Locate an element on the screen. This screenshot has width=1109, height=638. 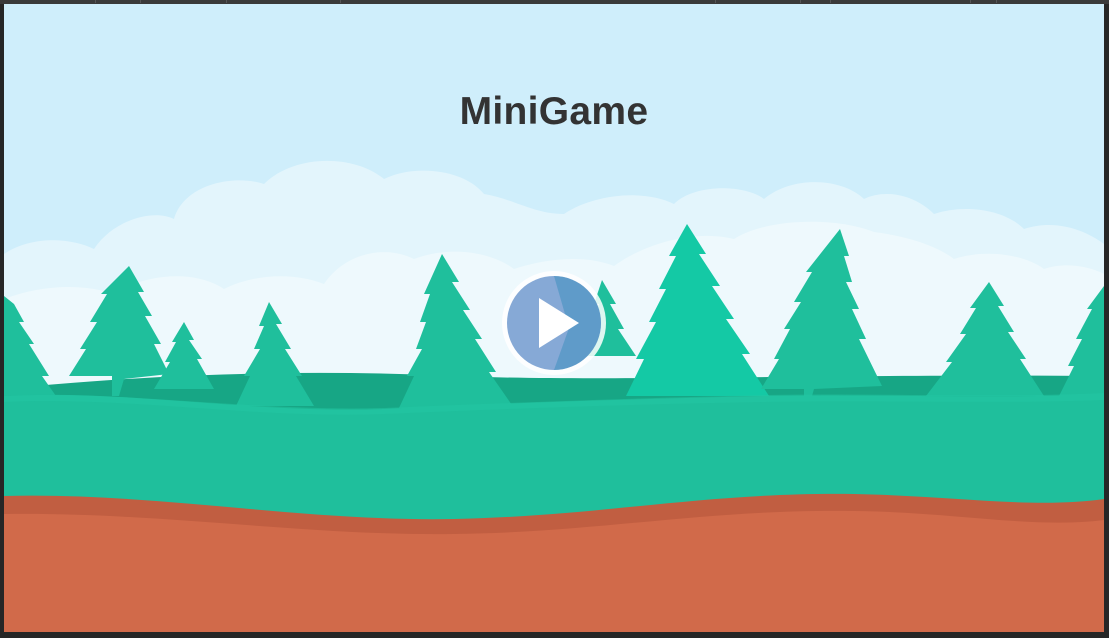
play-icon is located at coordinates (554, 323).